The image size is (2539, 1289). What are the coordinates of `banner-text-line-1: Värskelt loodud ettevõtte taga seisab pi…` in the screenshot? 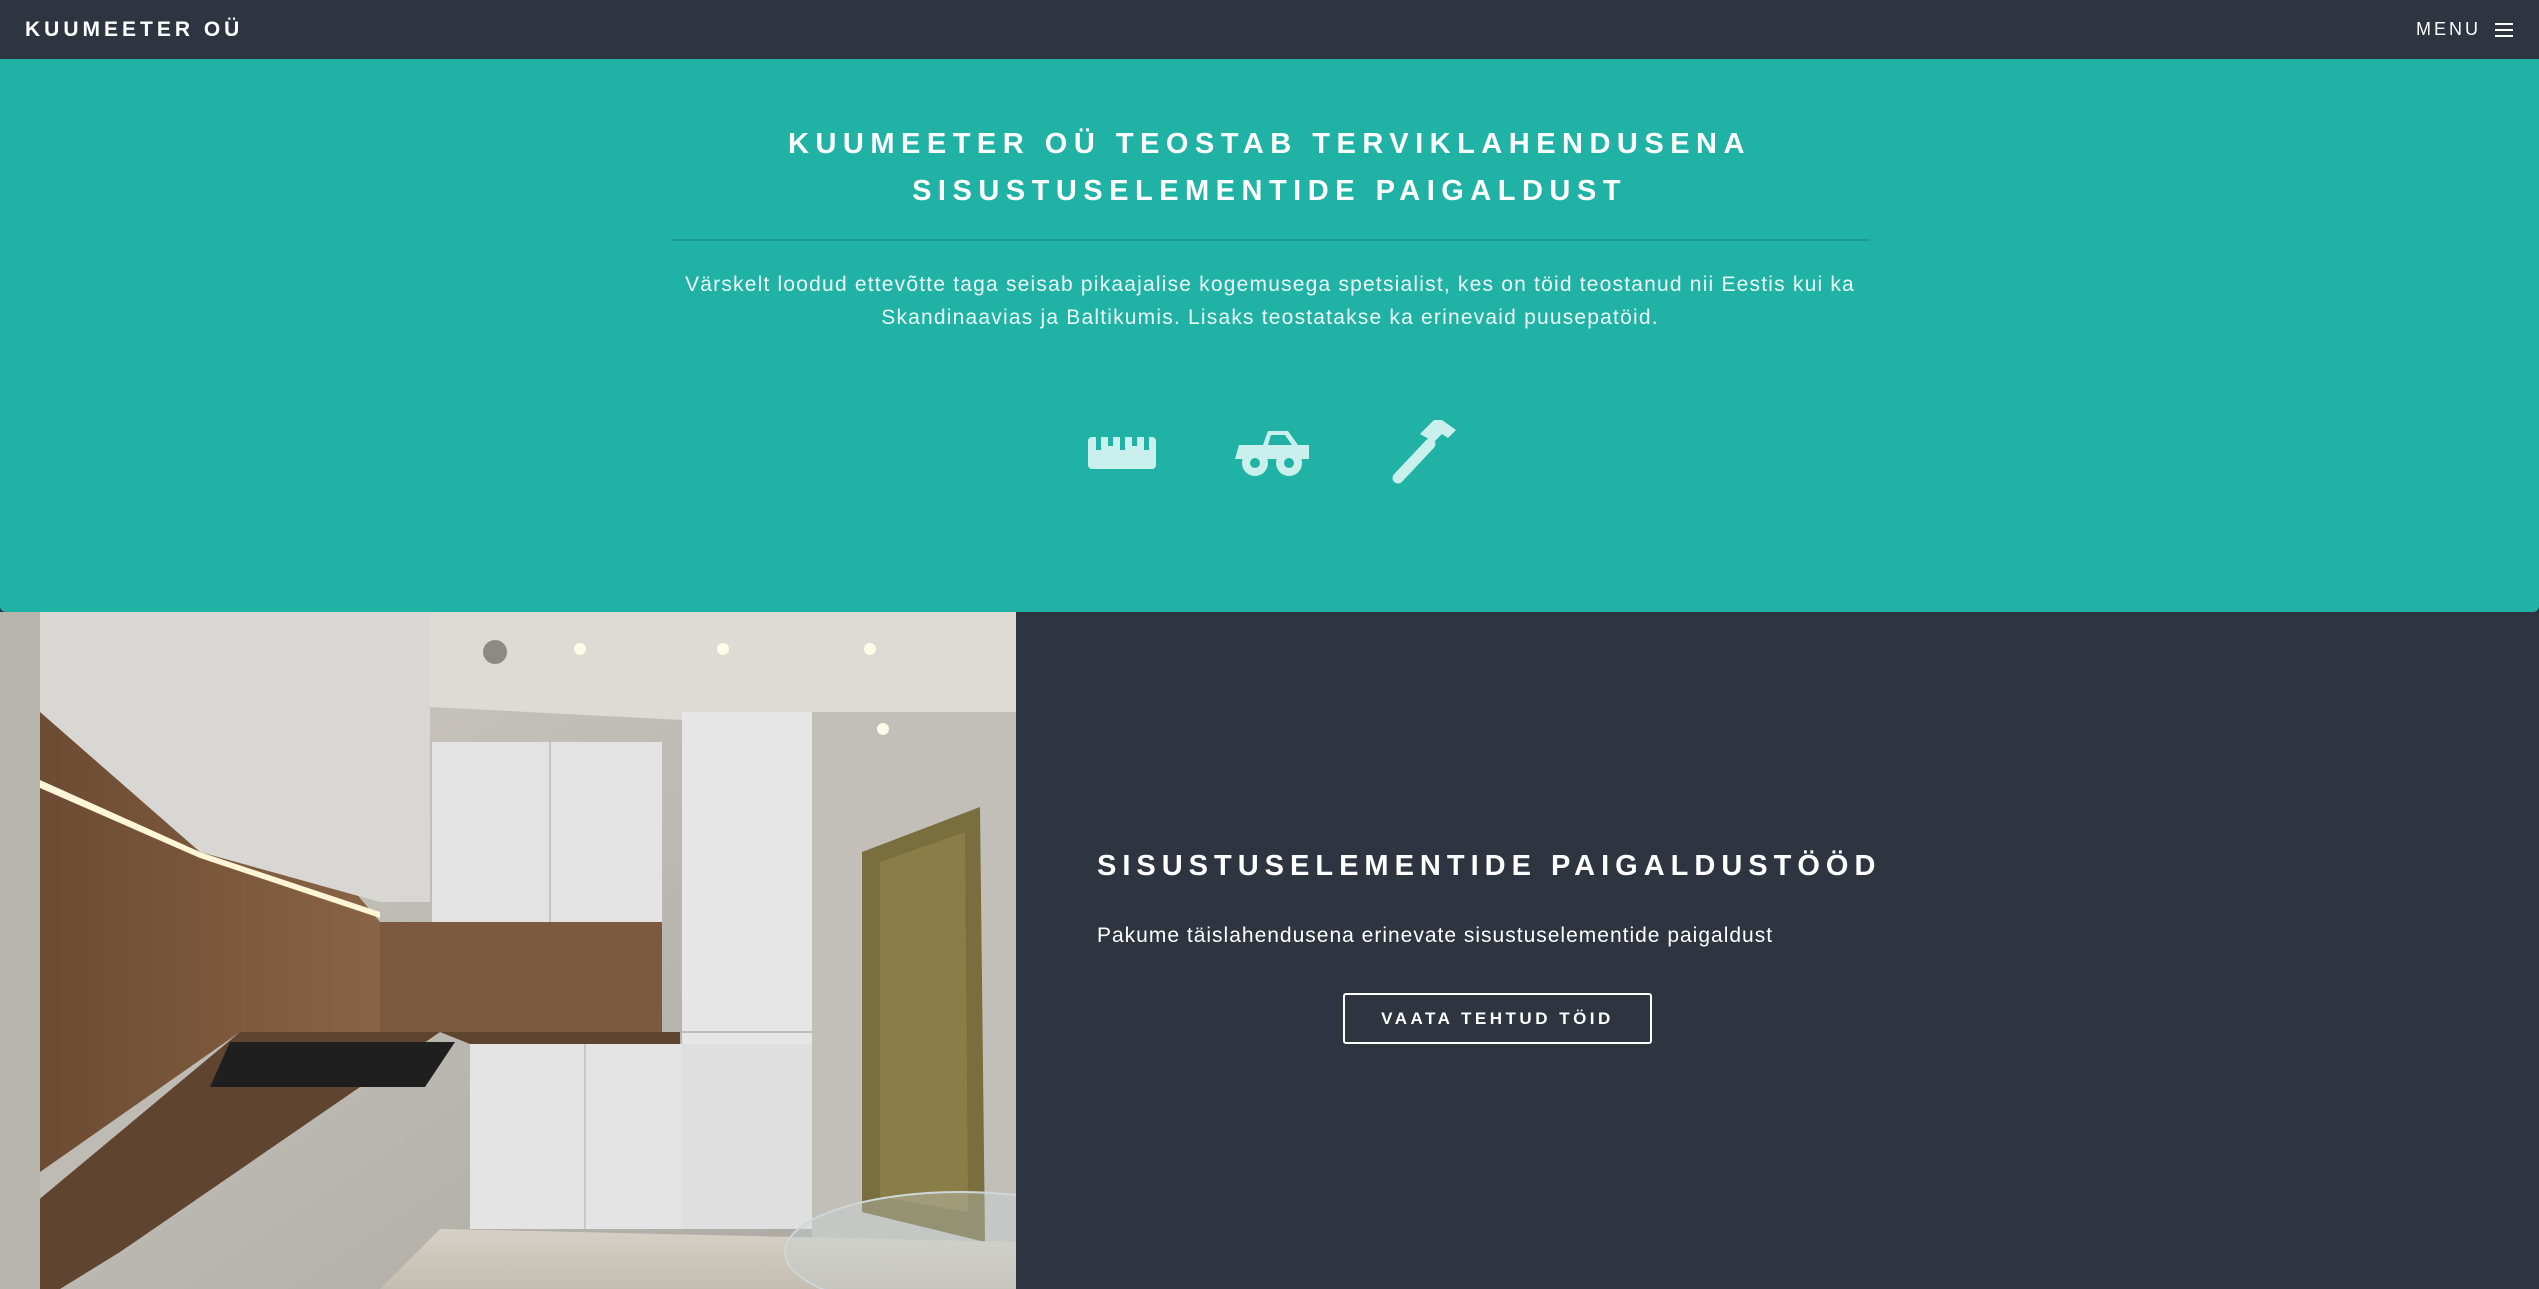 It's located at (1270, 284).